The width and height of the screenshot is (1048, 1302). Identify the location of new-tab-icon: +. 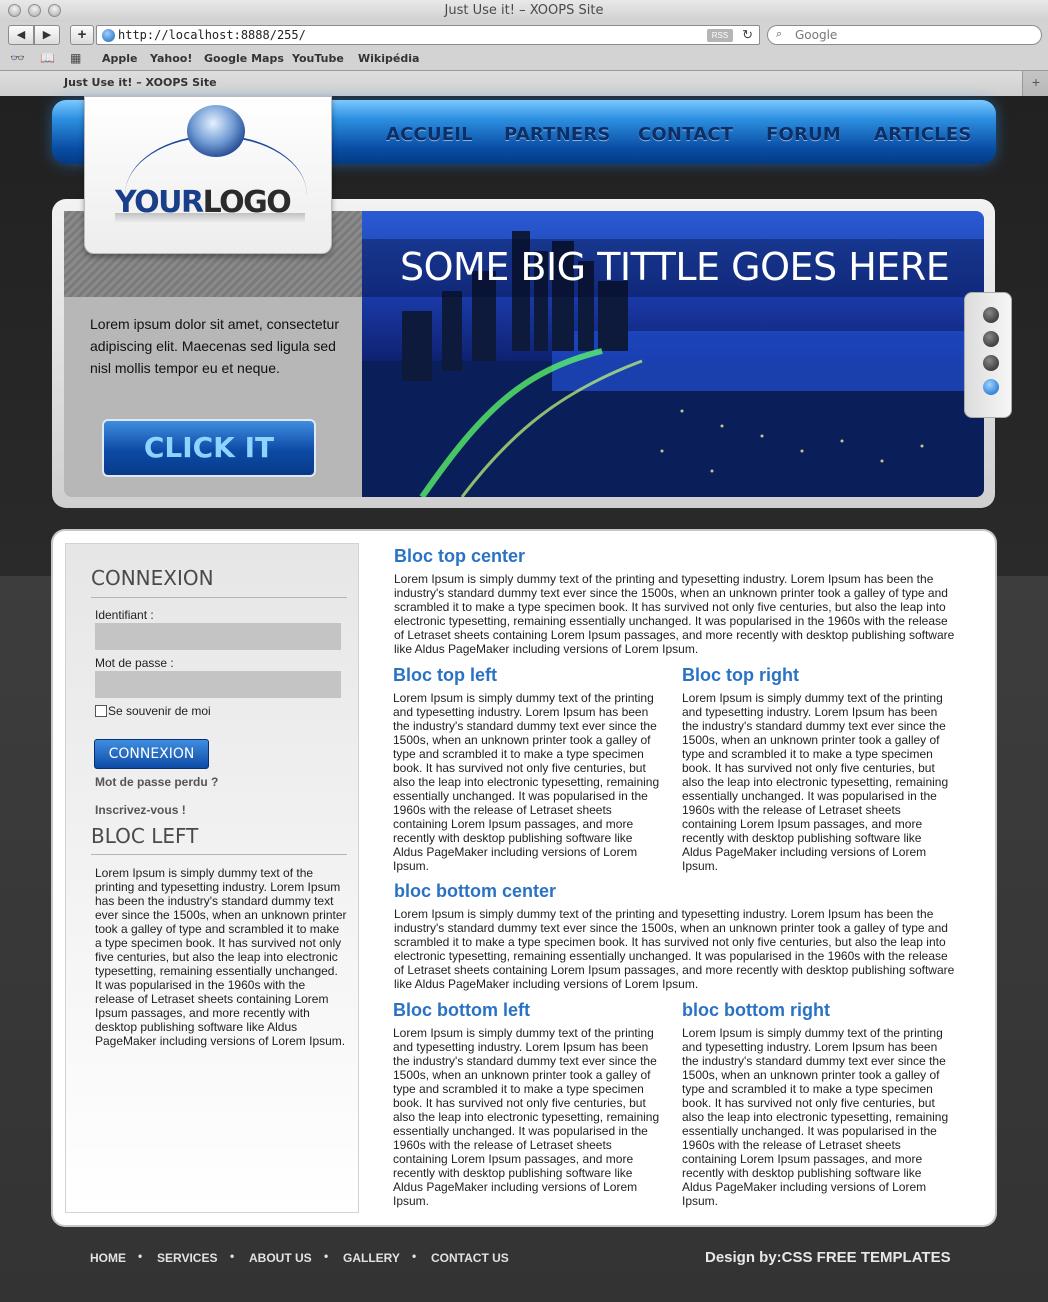
(1036, 82).